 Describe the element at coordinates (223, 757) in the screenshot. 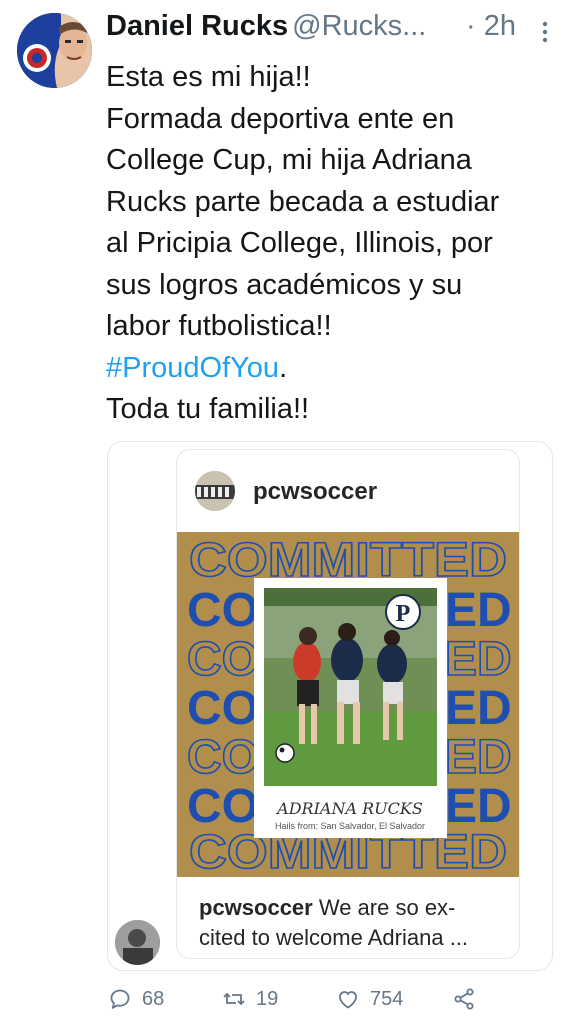

I see `poster-left-4: CO` at that location.